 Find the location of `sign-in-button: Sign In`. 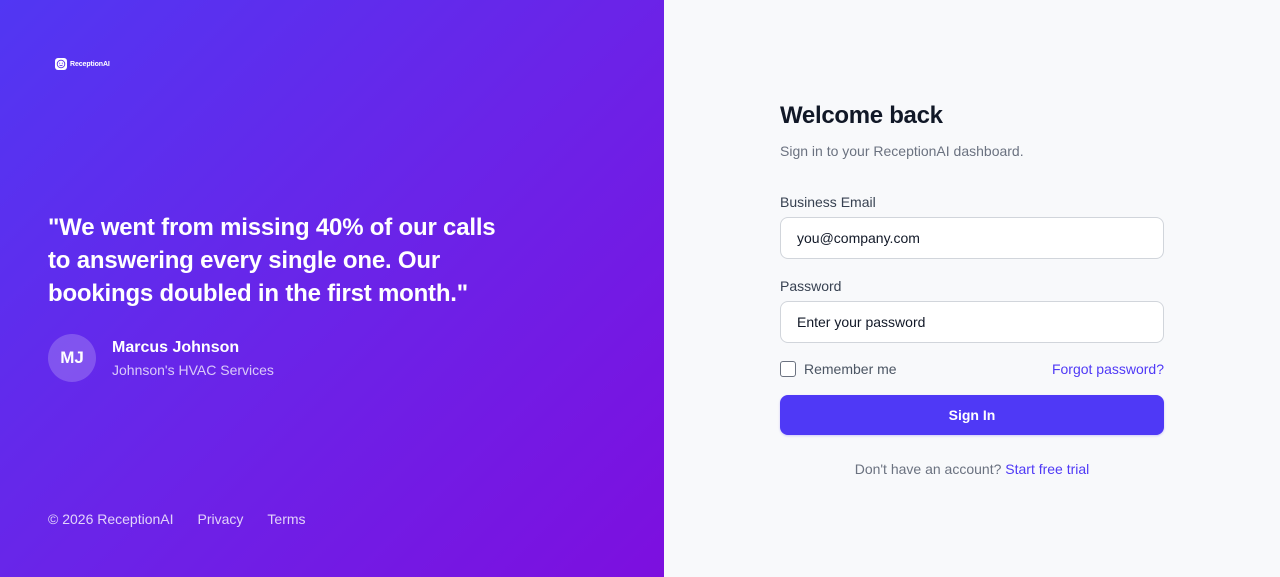

sign-in-button: Sign In is located at coordinates (972, 415).